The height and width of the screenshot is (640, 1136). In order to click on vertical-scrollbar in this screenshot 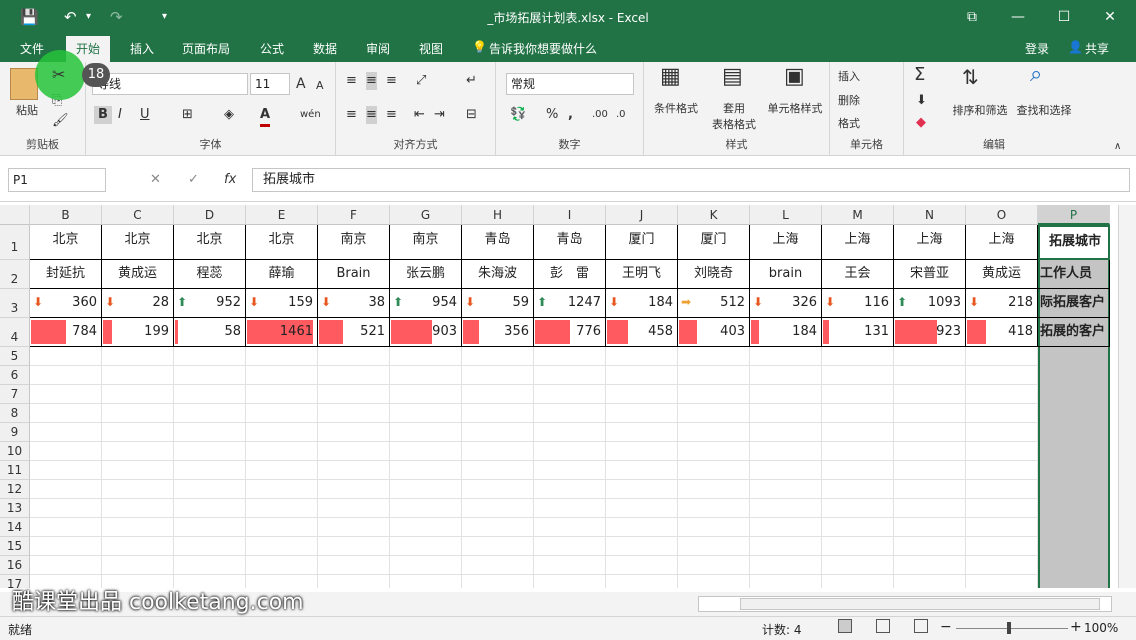, I will do `click(1127, 396)`.